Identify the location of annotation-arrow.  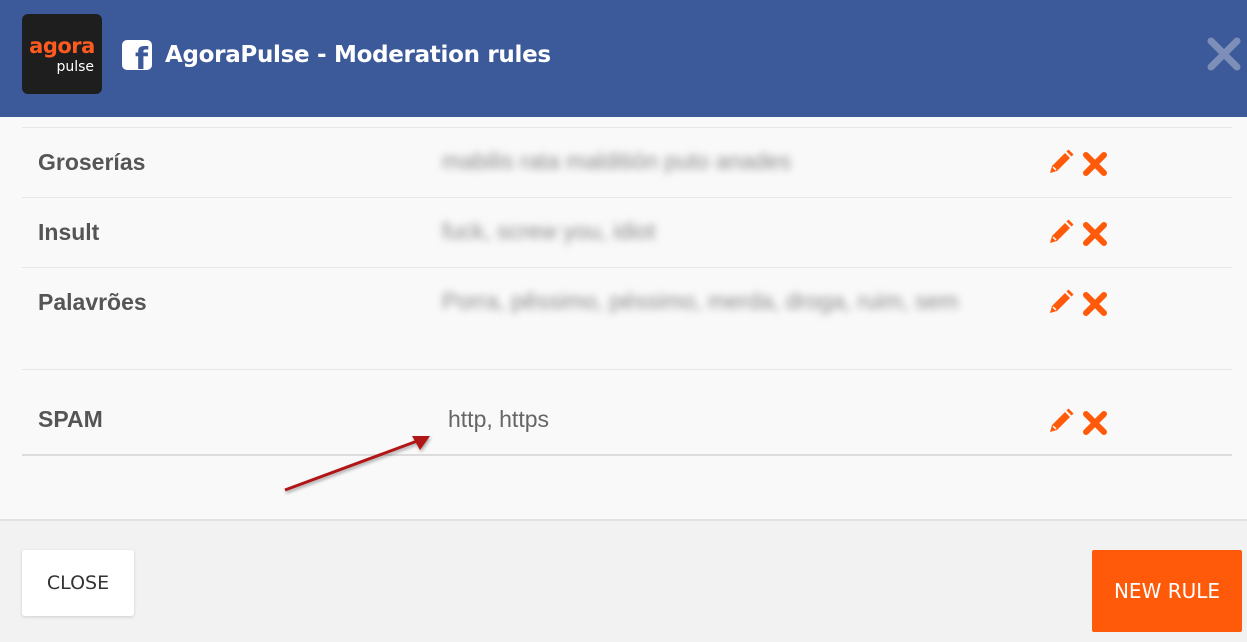
(357, 464).